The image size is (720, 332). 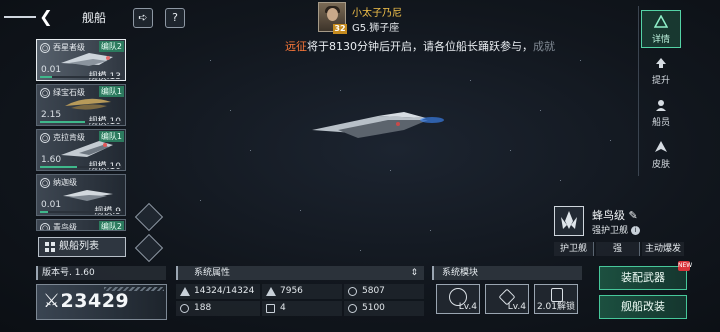 I want to click on player-level: 32, so click(x=340, y=29).